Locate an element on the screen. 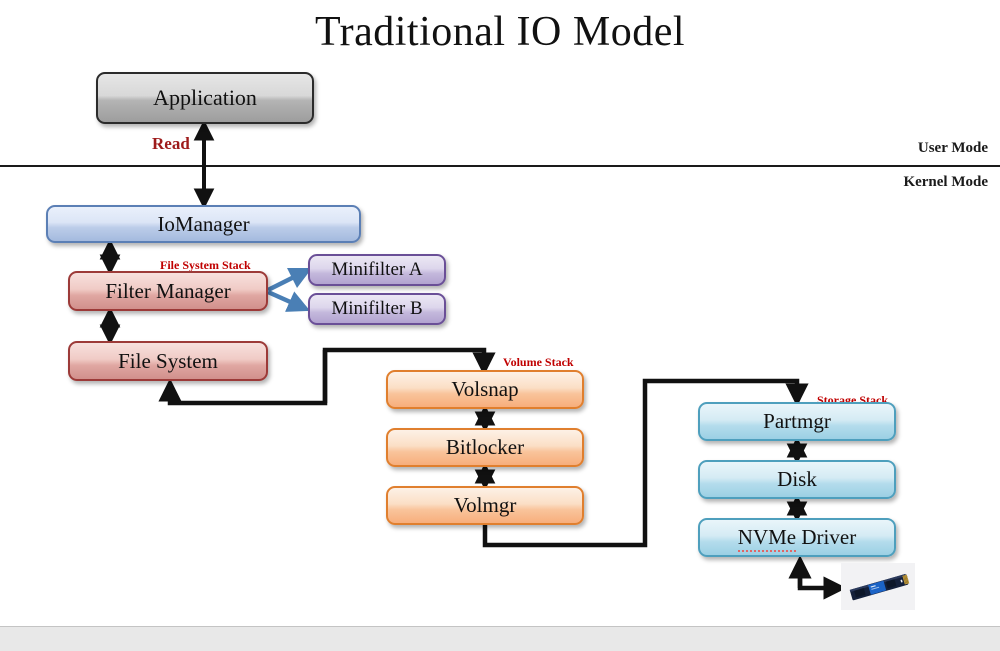  box-application: Application is located at coordinates (205, 98).